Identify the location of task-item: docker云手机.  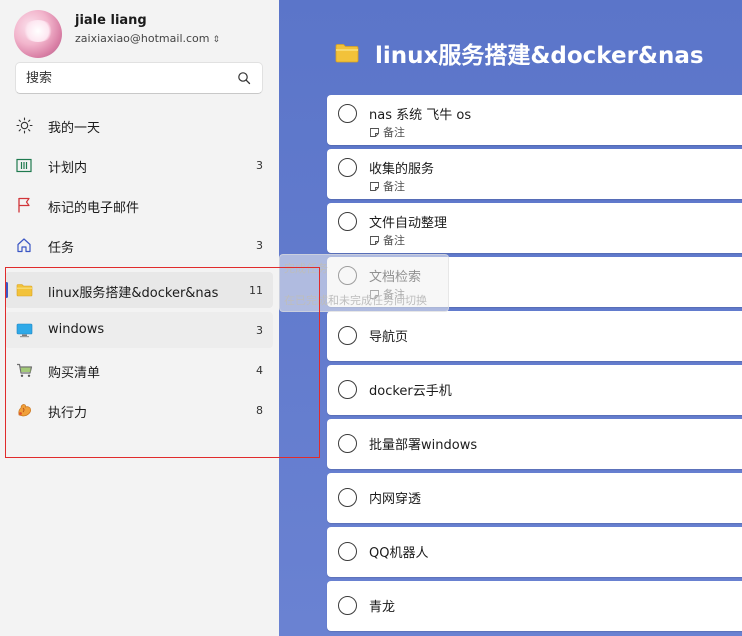
(534, 390).